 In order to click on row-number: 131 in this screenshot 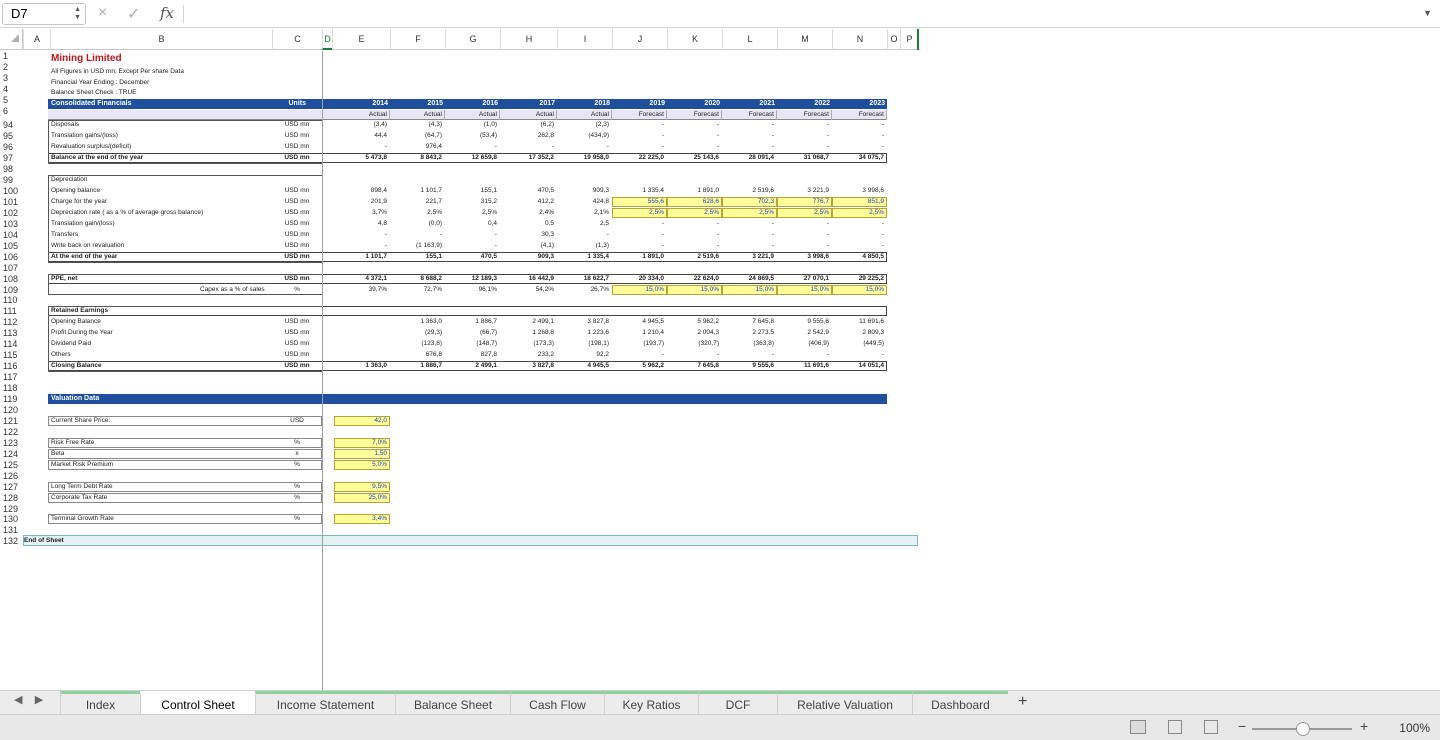, I will do `click(11, 530)`.